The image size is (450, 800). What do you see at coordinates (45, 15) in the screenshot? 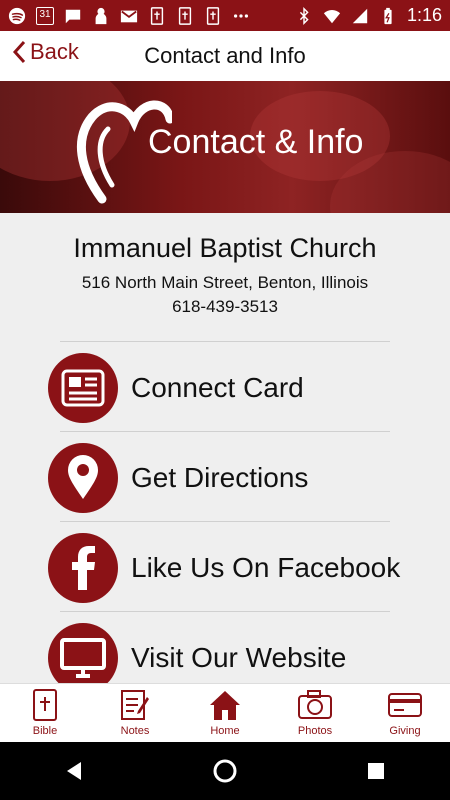
I see `calendar-icon: 31` at bounding box center [45, 15].